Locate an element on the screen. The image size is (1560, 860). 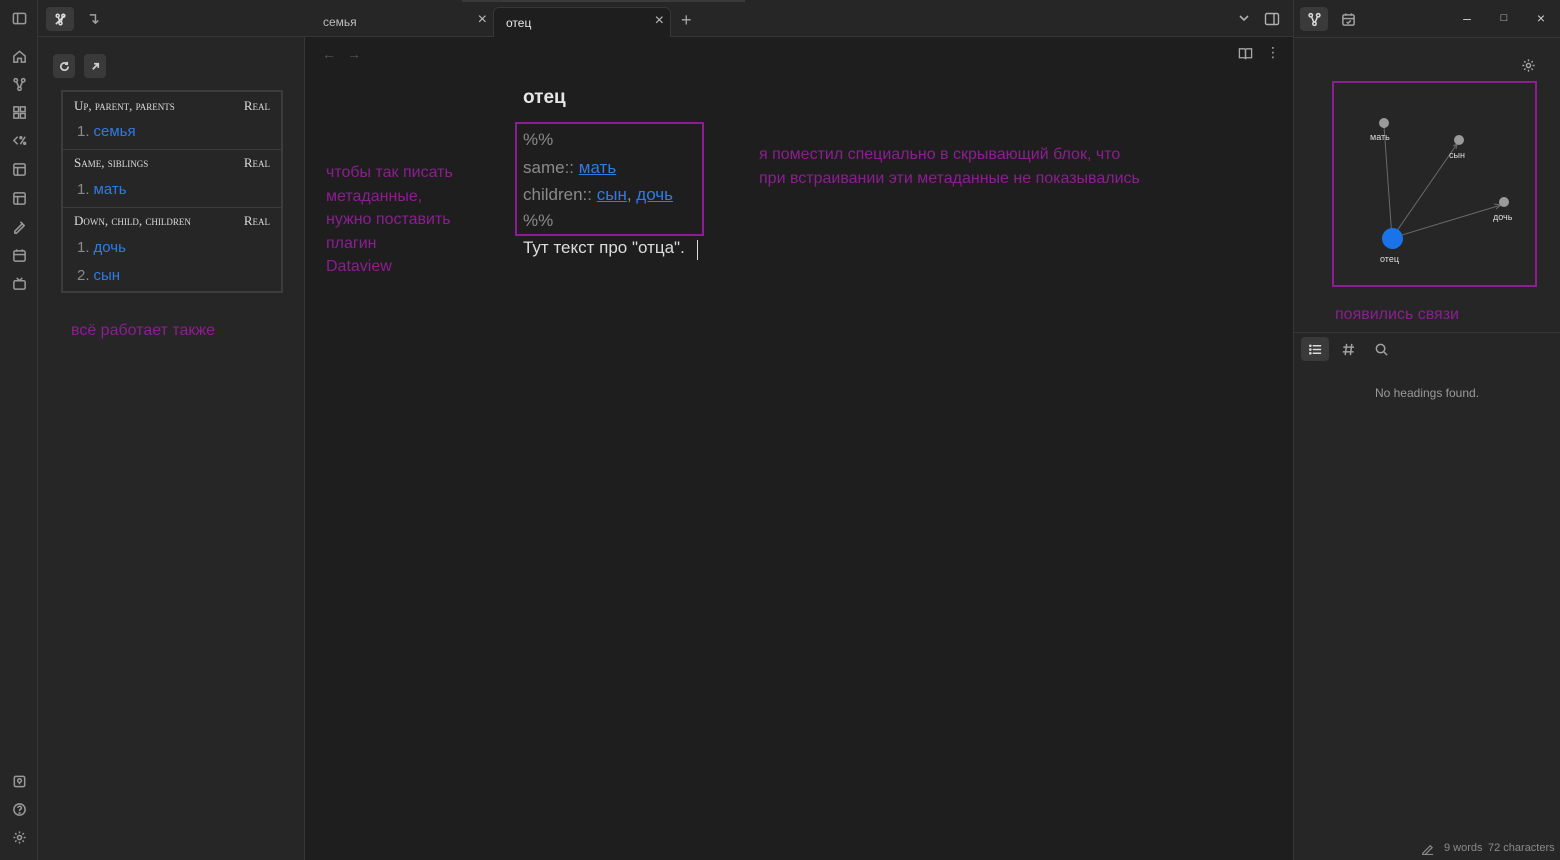
graph-node-label: мать is located at coordinates (1380, 137).